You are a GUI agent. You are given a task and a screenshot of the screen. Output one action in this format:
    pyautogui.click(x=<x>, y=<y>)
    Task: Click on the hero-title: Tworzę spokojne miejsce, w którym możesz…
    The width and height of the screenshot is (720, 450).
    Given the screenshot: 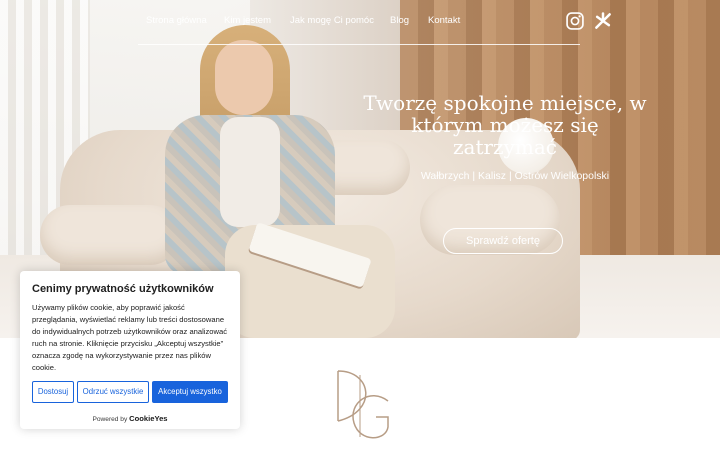 What is the action you would take?
    pyautogui.click(x=505, y=125)
    